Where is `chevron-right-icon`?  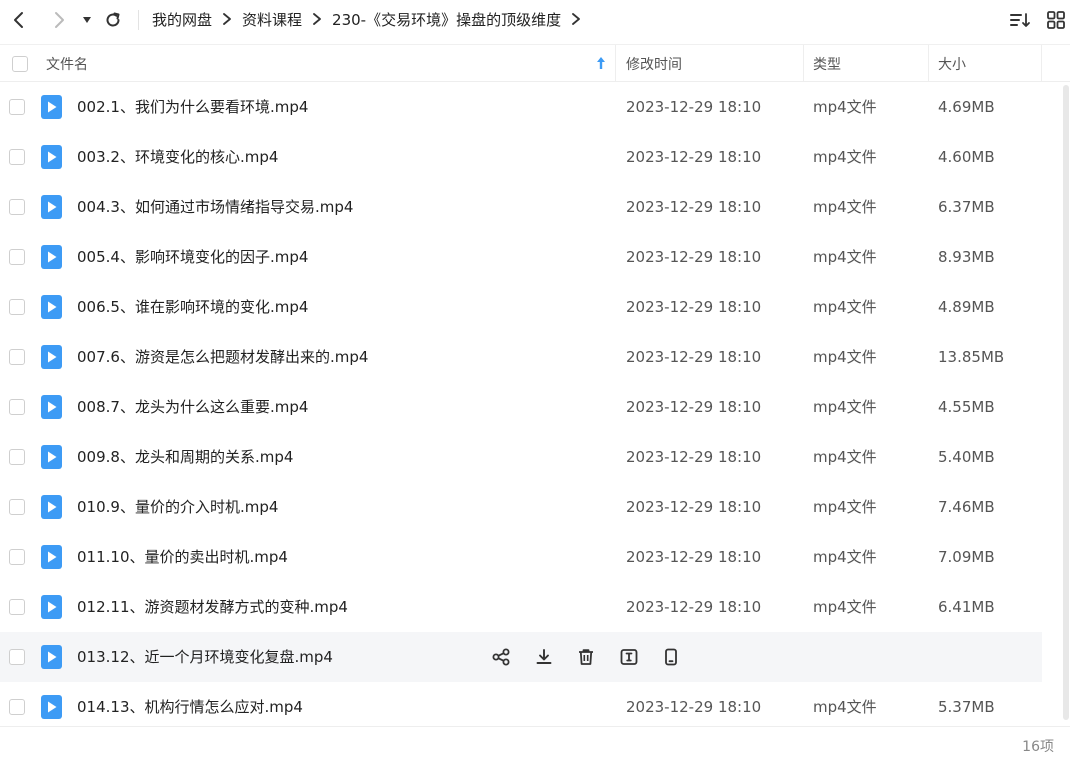 chevron-right-icon is located at coordinates (59, 20).